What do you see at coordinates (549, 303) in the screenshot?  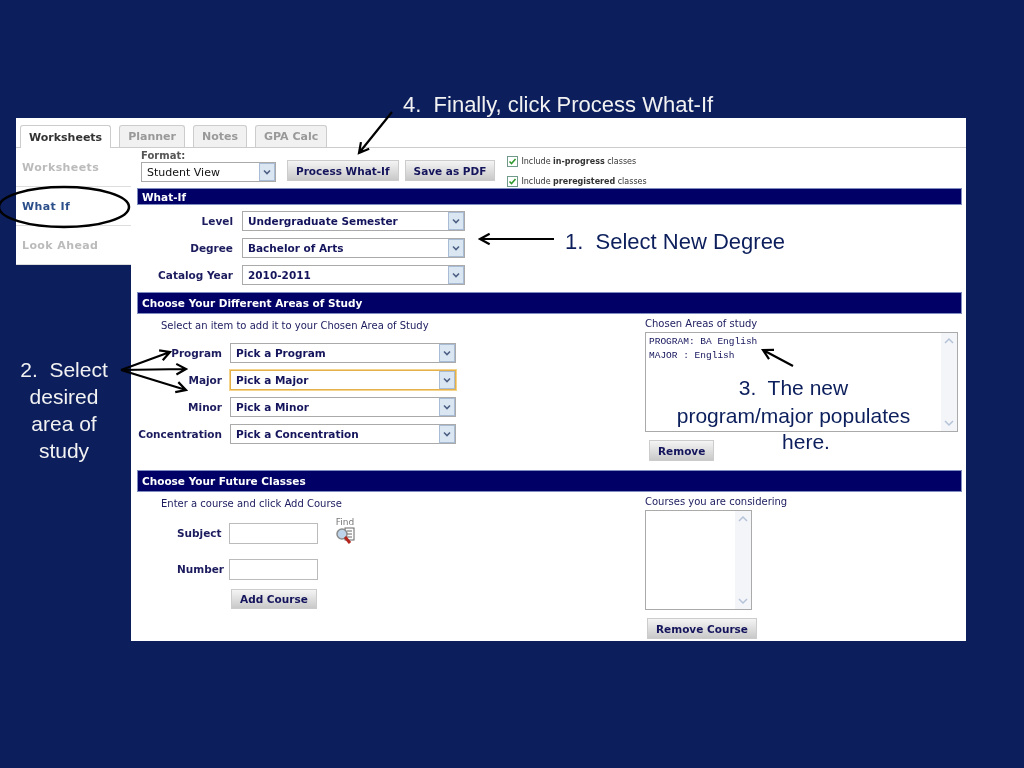 I see `section-header: Choose Your Different Areas of Study` at bounding box center [549, 303].